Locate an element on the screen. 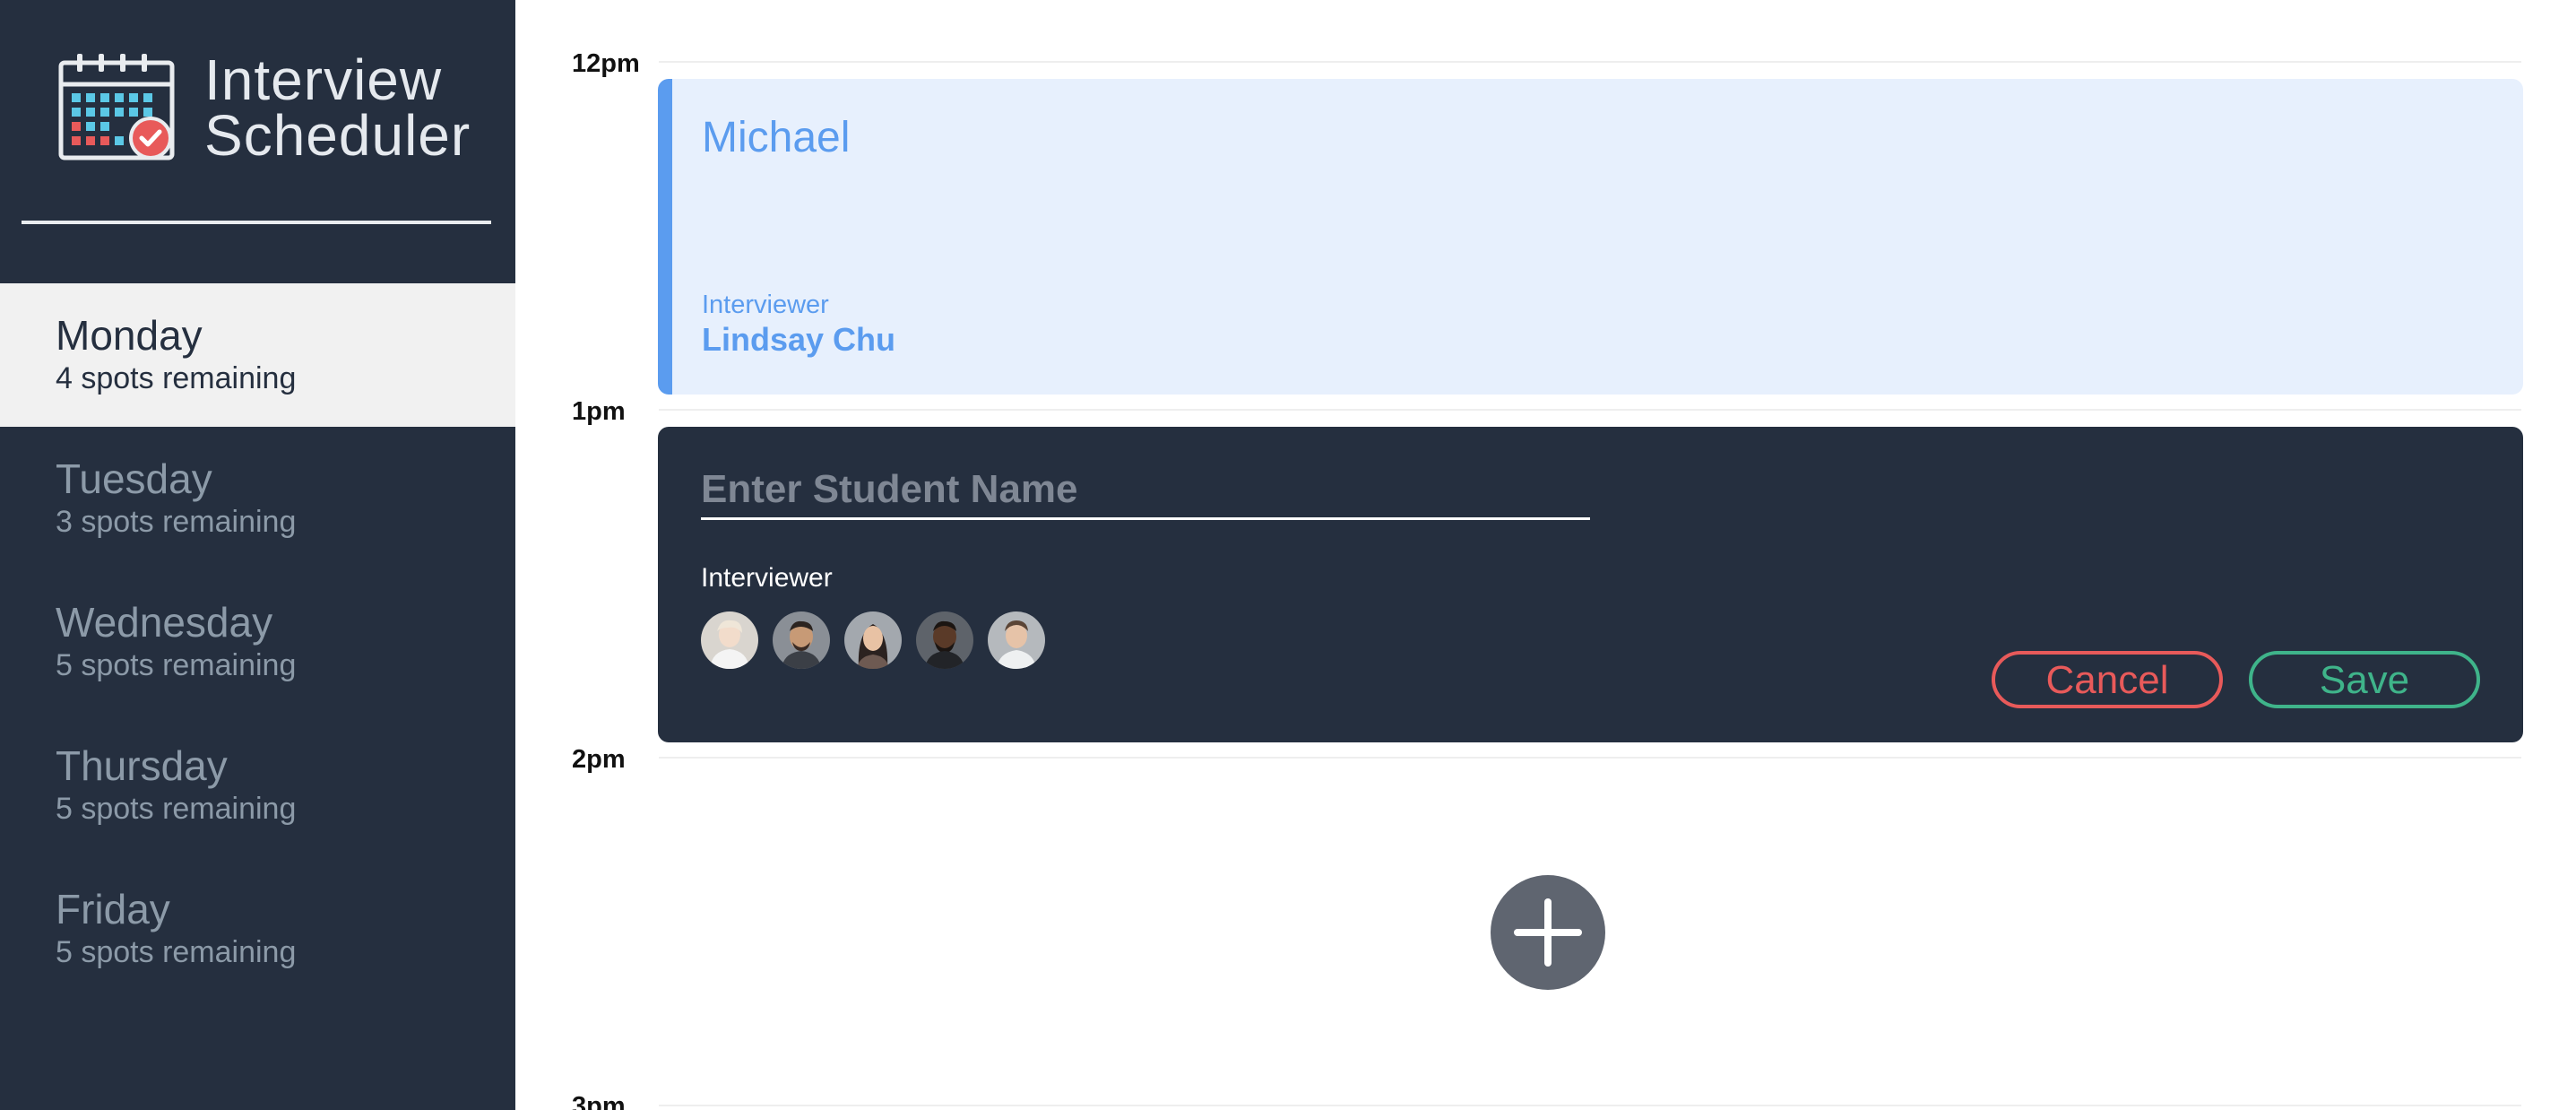 The image size is (2576, 1110). day-name: Monday is located at coordinates (129, 335).